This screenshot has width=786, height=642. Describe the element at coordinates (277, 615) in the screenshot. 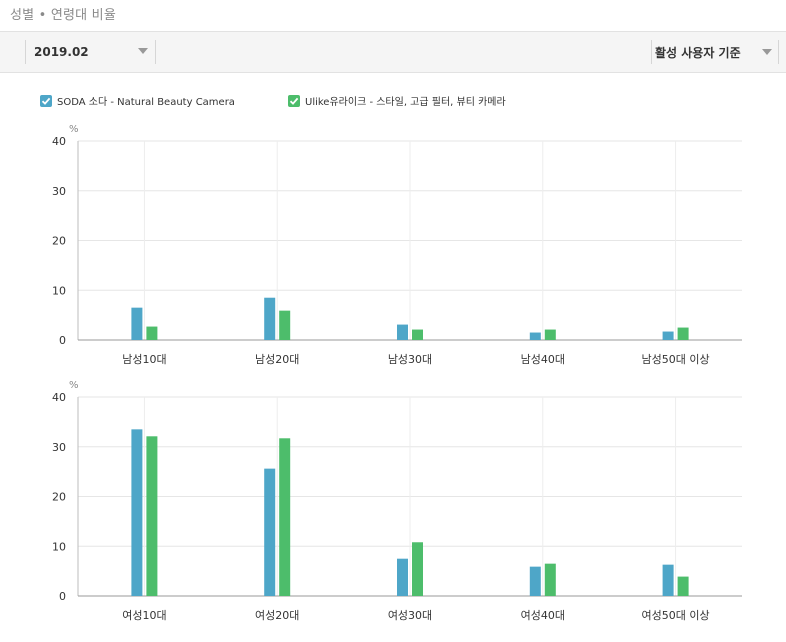

I see `x-tick-label: 여성20대` at that location.